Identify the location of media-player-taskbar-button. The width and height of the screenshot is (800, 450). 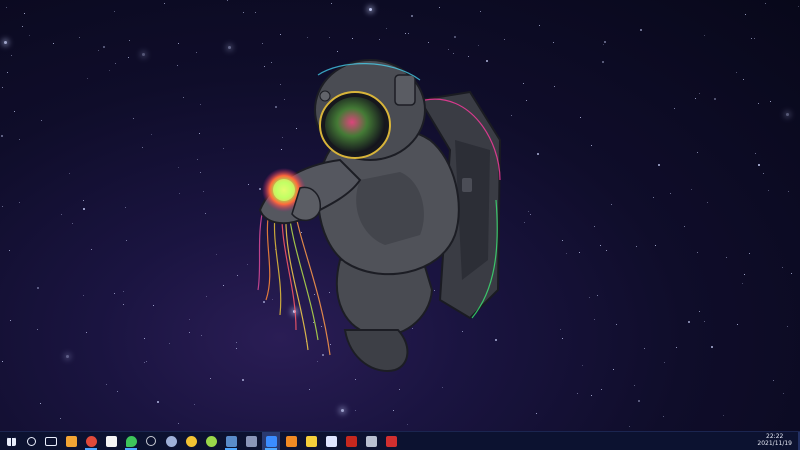
(271, 441).